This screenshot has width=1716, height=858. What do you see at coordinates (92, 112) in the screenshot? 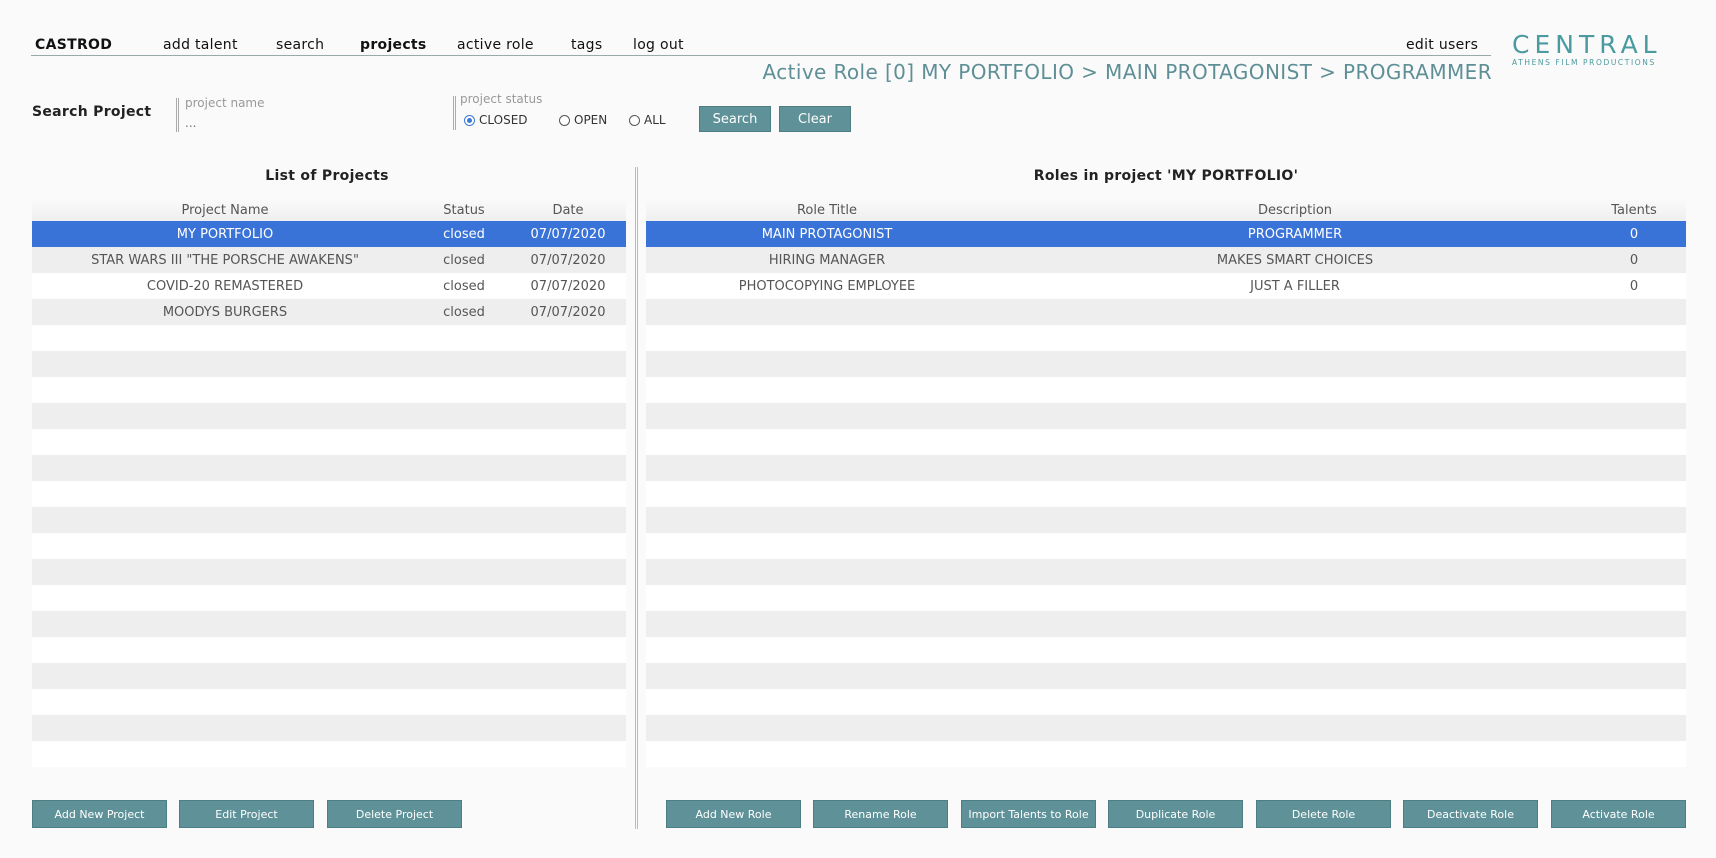
I see `search-project-label: Search Project` at bounding box center [92, 112].